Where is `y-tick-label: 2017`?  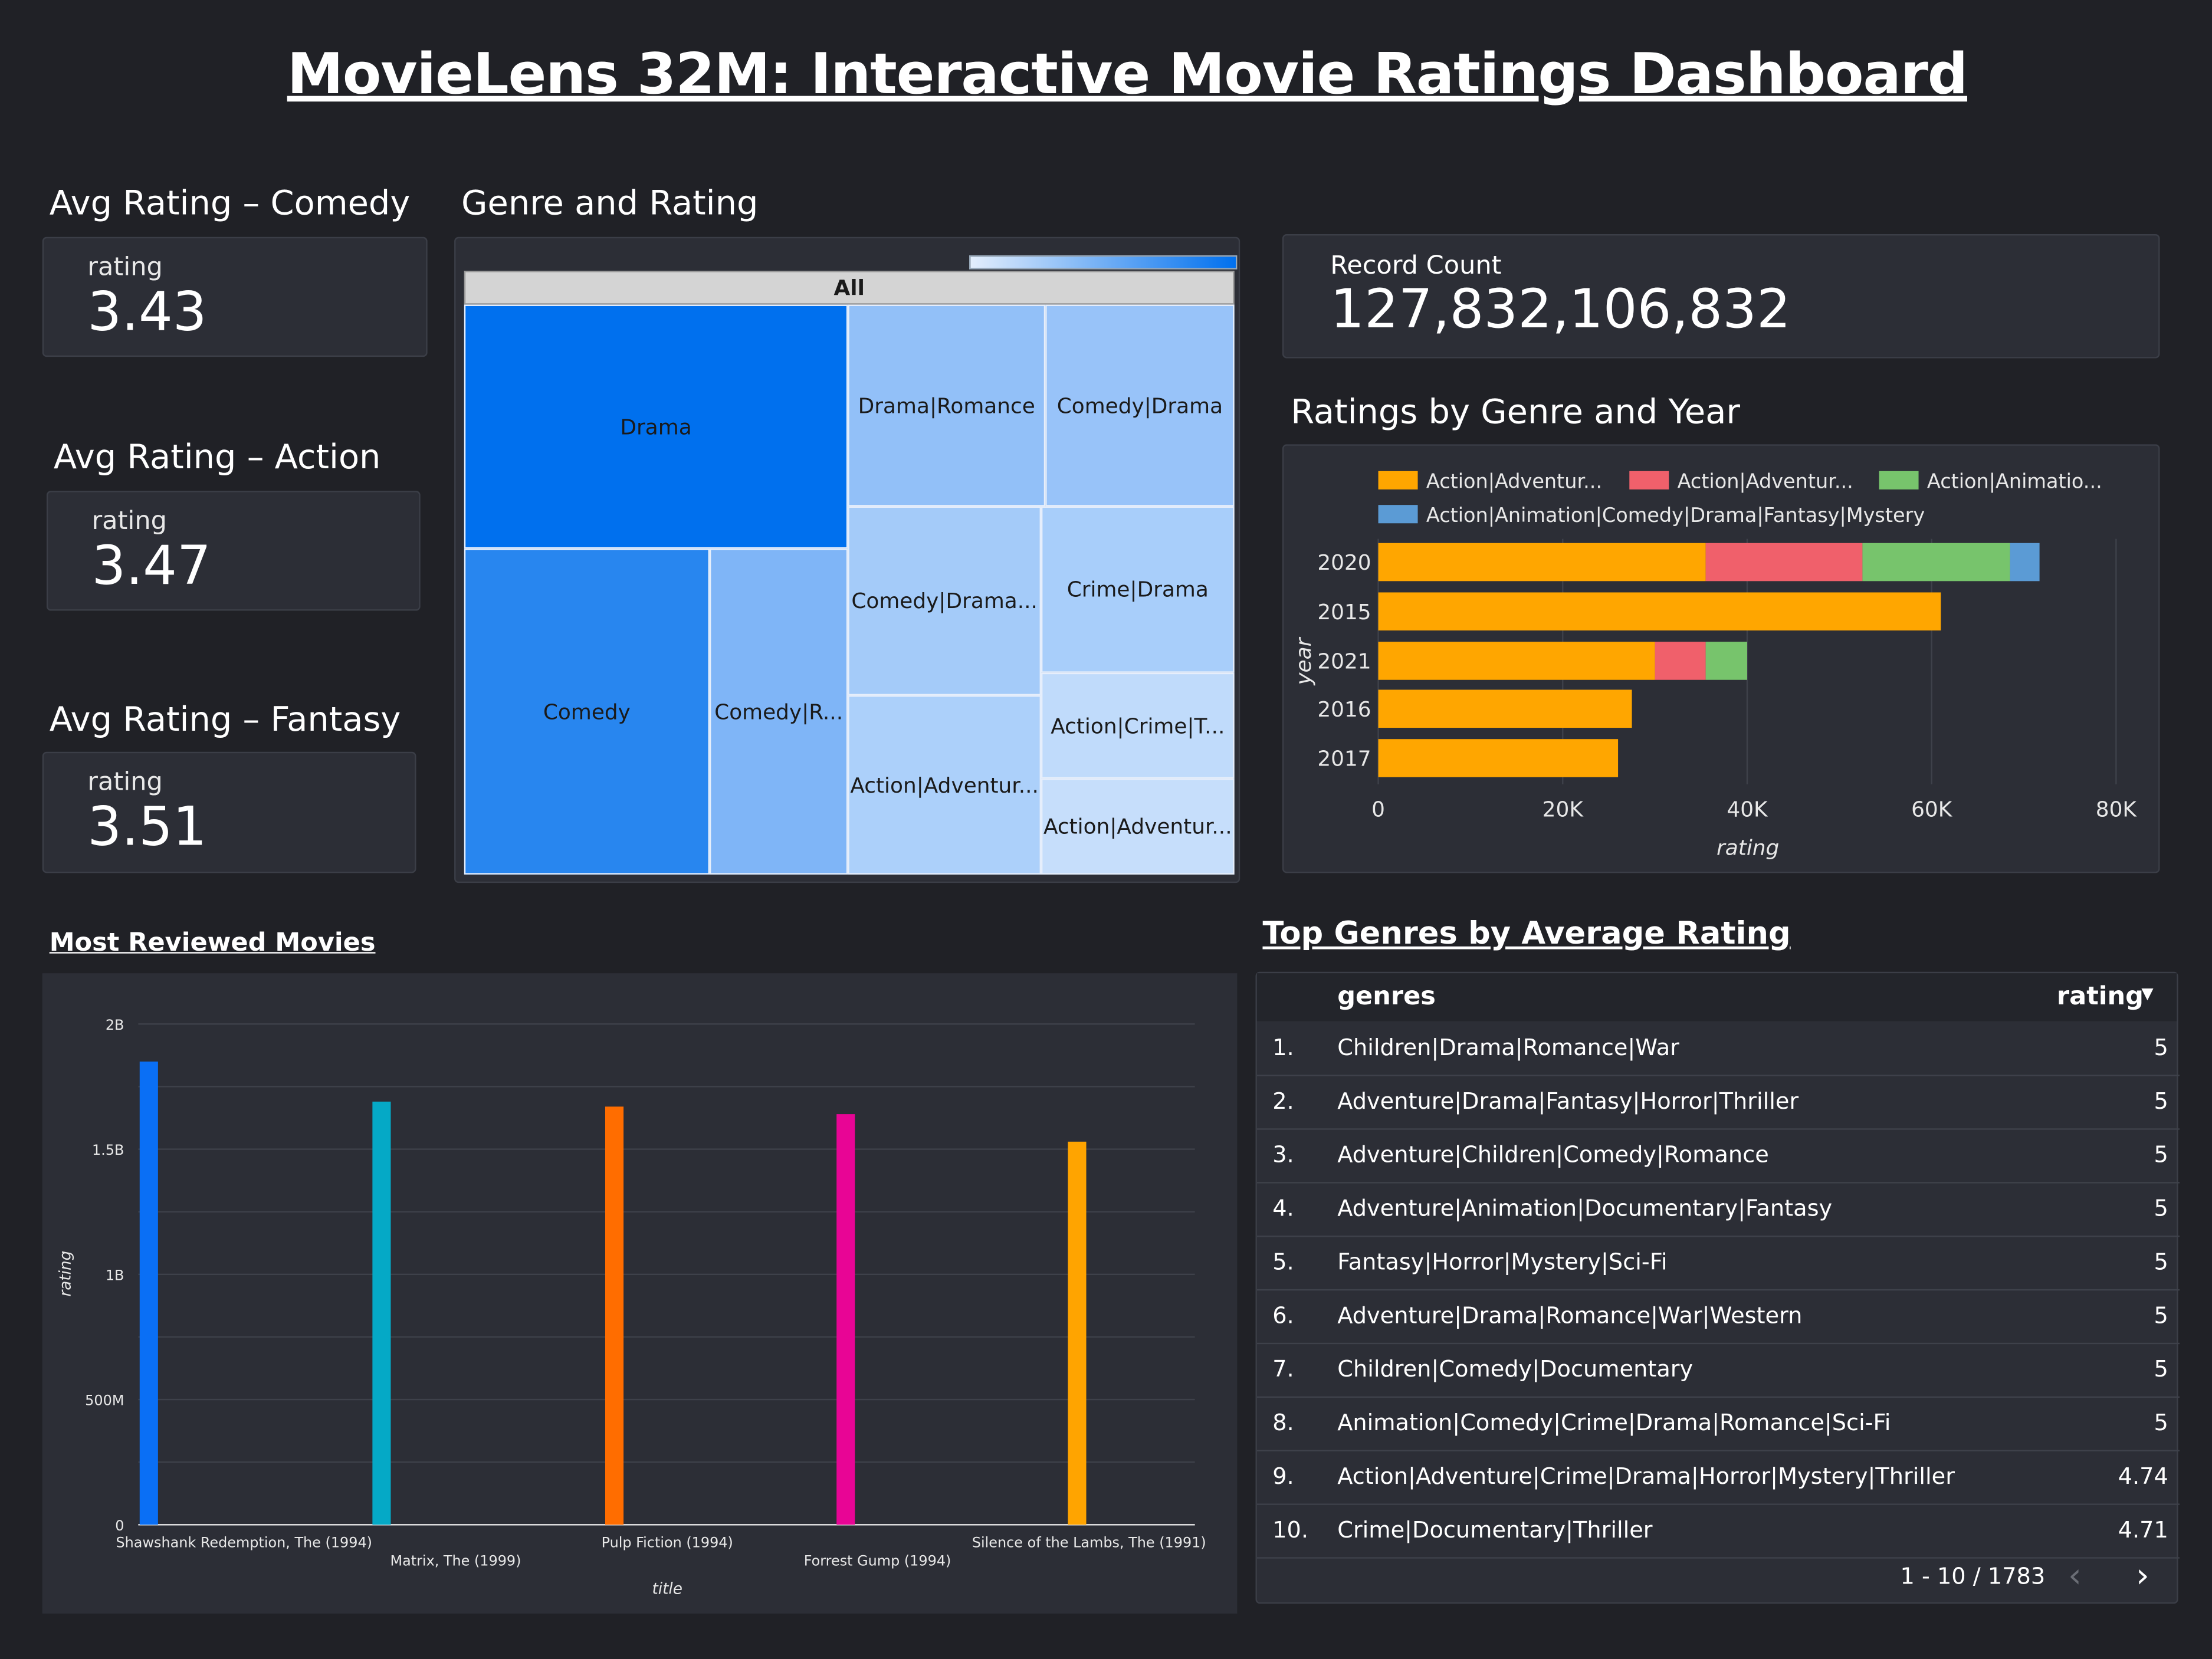 y-tick-label: 2017 is located at coordinates (1344, 759).